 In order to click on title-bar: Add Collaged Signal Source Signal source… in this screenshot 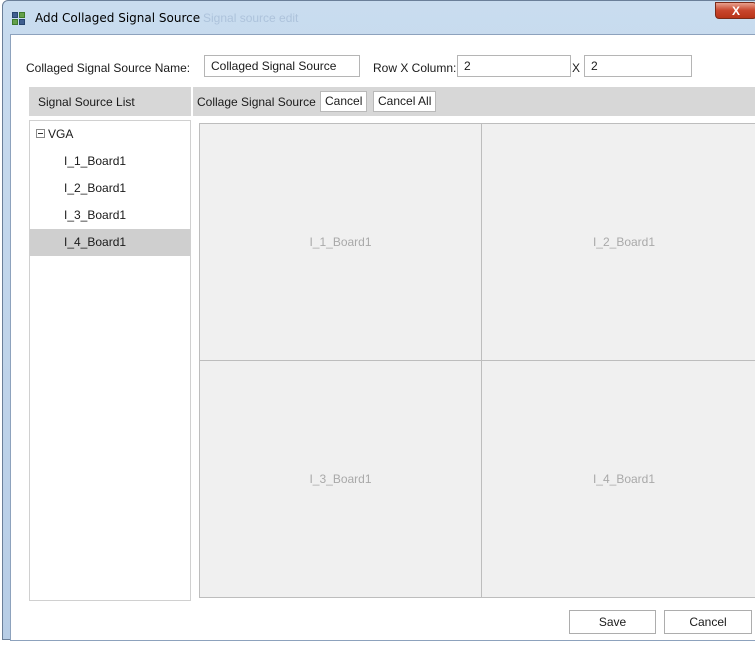, I will do `click(379, 18)`.